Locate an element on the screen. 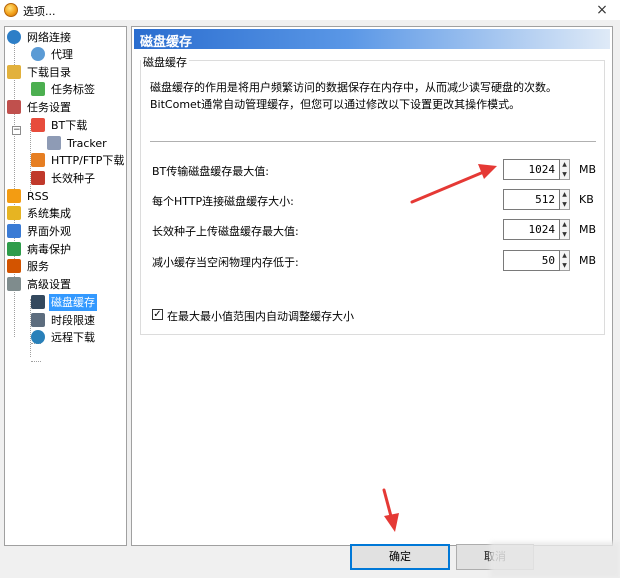 The image size is (620, 578). tree-item-appearance: 界面外观 is located at coordinates (40, 231).